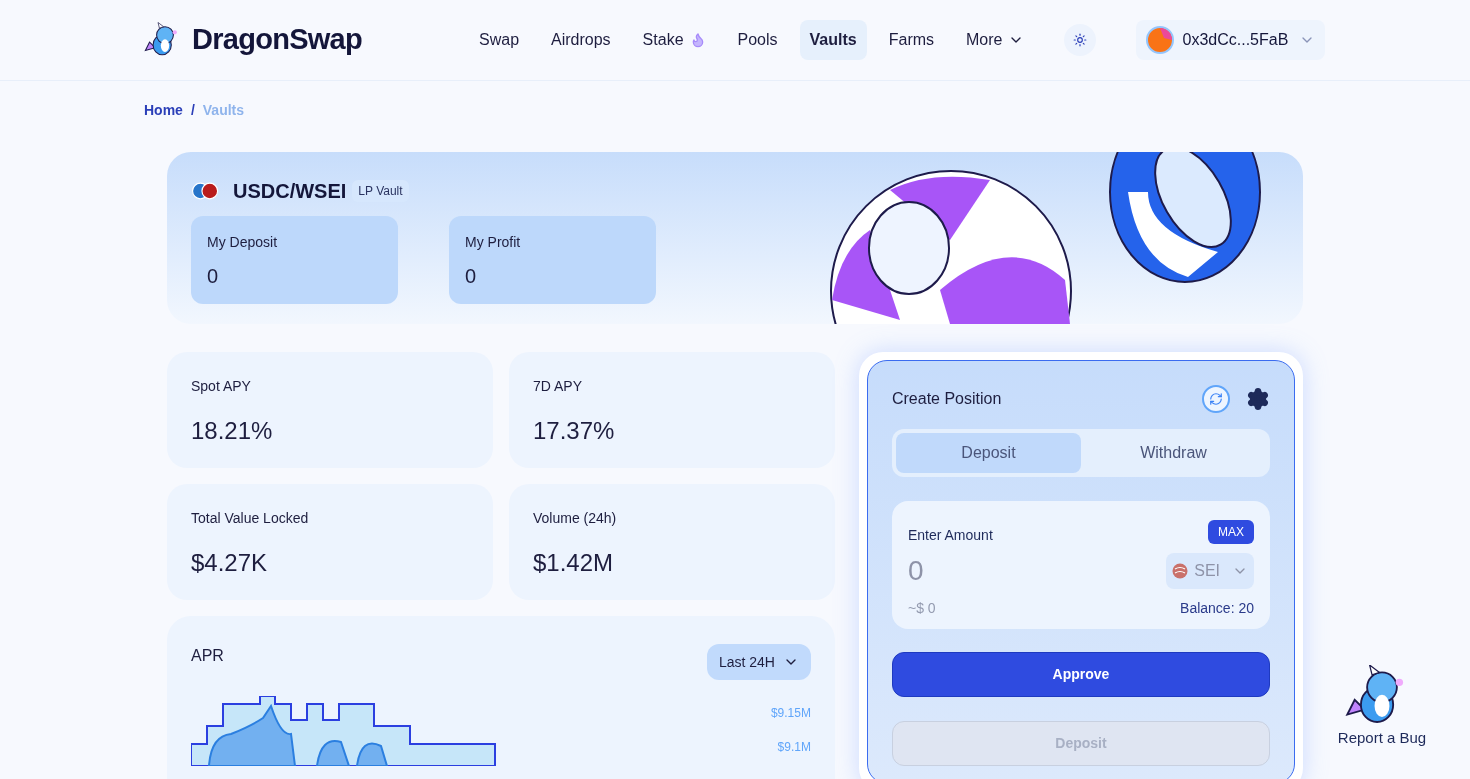 The image size is (1470, 779). I want to click on balance-text: Balance: 20, so click(1217, 608).